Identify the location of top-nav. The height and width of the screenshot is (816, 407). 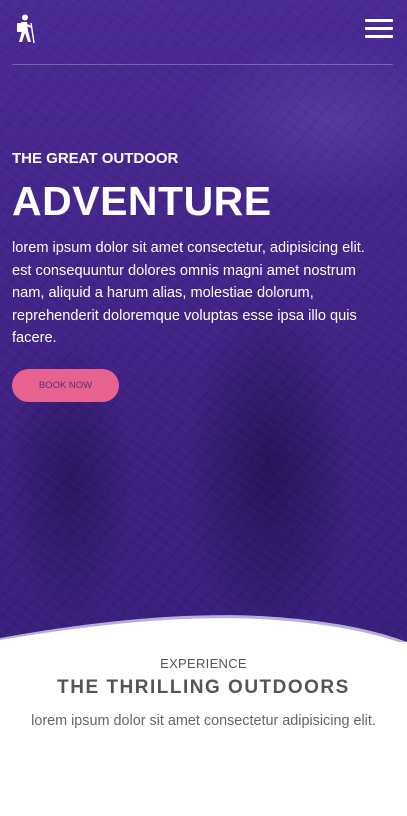
(202, 32).